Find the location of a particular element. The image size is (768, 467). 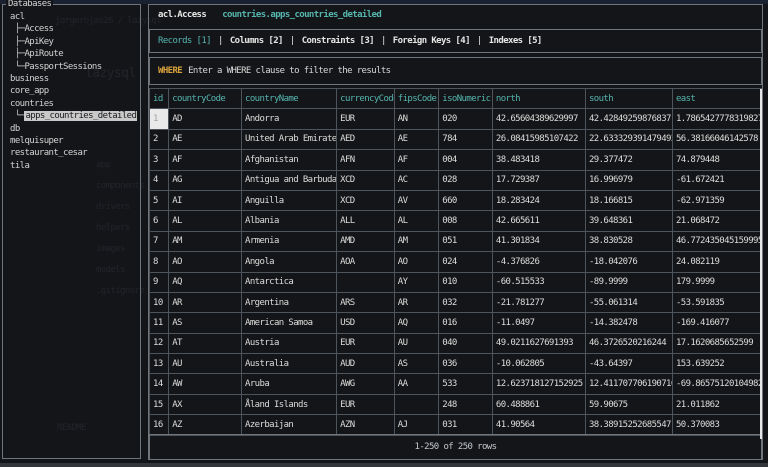

table-cell: 004 is located at coordinates (465, 160).